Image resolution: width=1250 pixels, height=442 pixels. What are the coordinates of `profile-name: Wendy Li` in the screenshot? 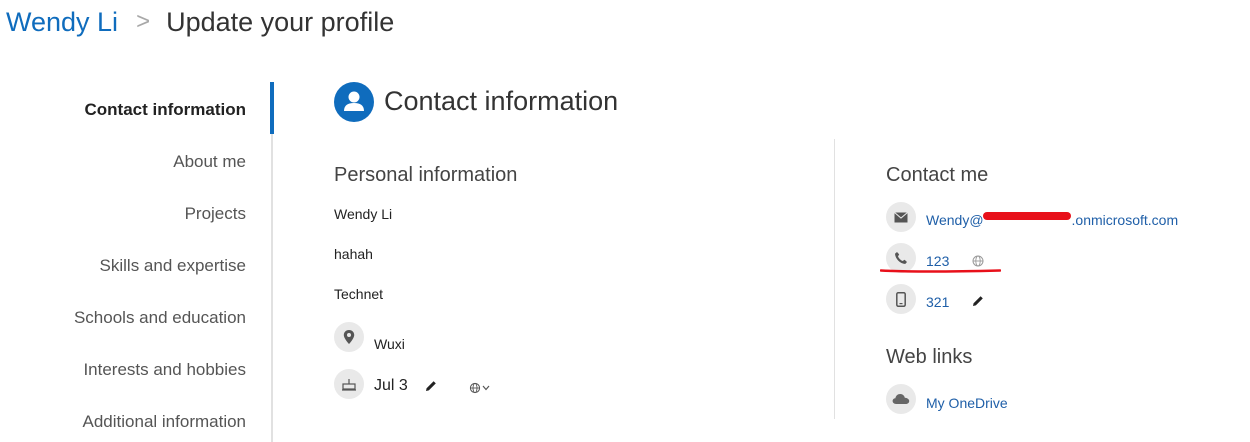 It's located at (363, 214).